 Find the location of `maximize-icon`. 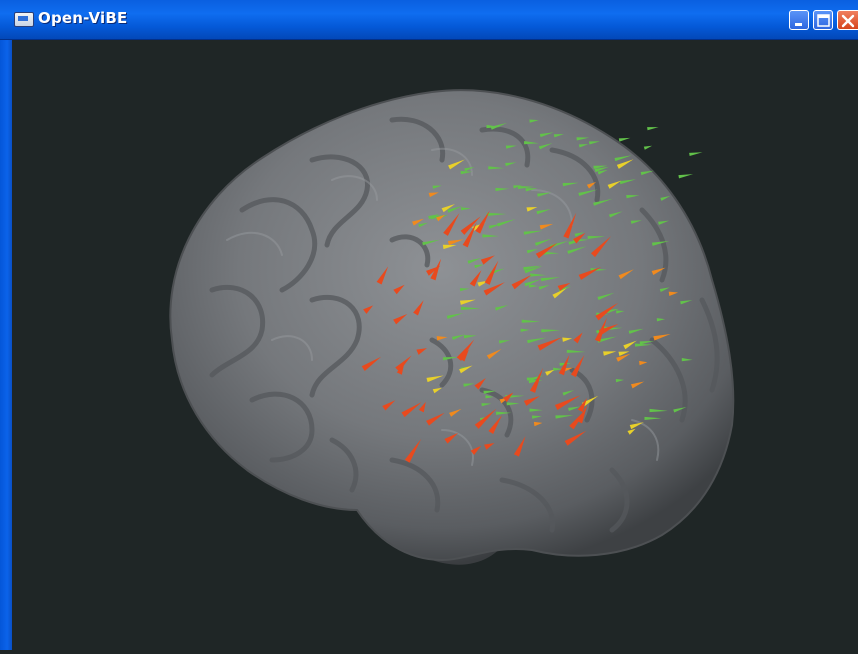

maximize-icon is located at coordinates (823, 20).